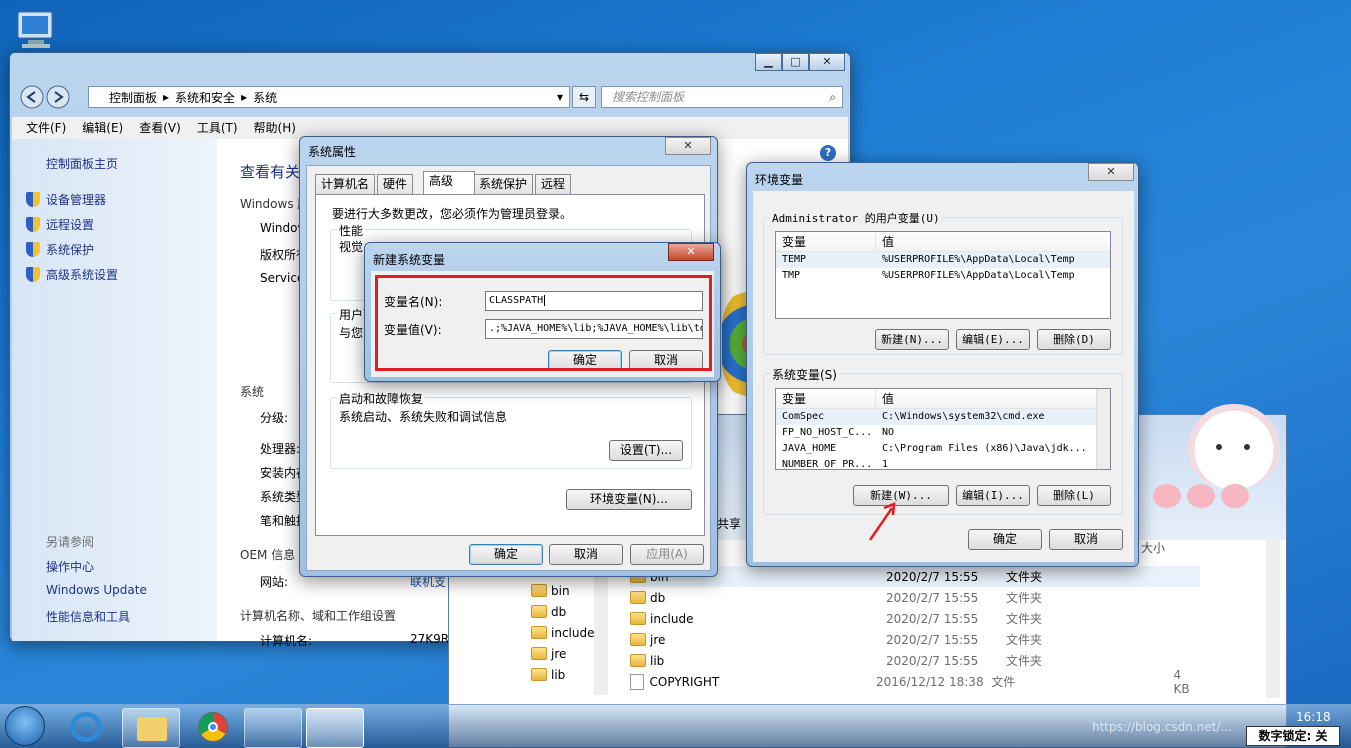 The image size is (1351, 748). I want to click on tab-remote: 远程, so click(553, 184).